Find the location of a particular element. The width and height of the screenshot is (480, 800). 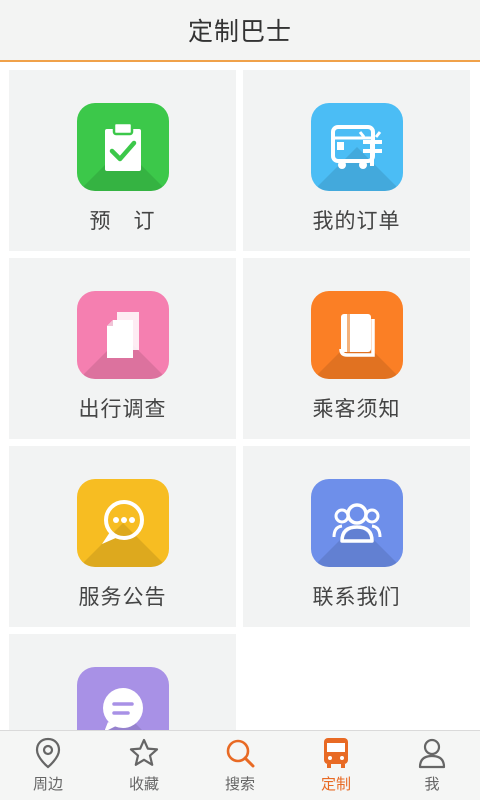

tile-service-announcement-icon-box is located at coordinates (122, 523).